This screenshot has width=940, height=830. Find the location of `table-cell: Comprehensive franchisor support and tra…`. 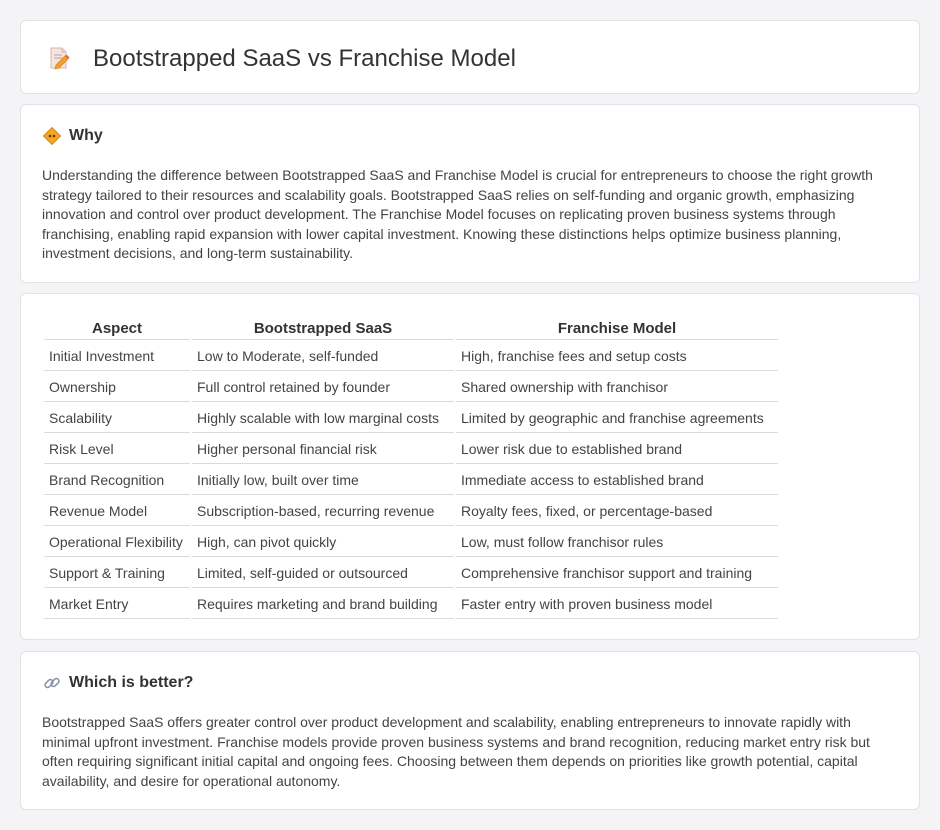

table-cell: Comprehensive franchisor support and tra… is located at coordinates (617, 573).